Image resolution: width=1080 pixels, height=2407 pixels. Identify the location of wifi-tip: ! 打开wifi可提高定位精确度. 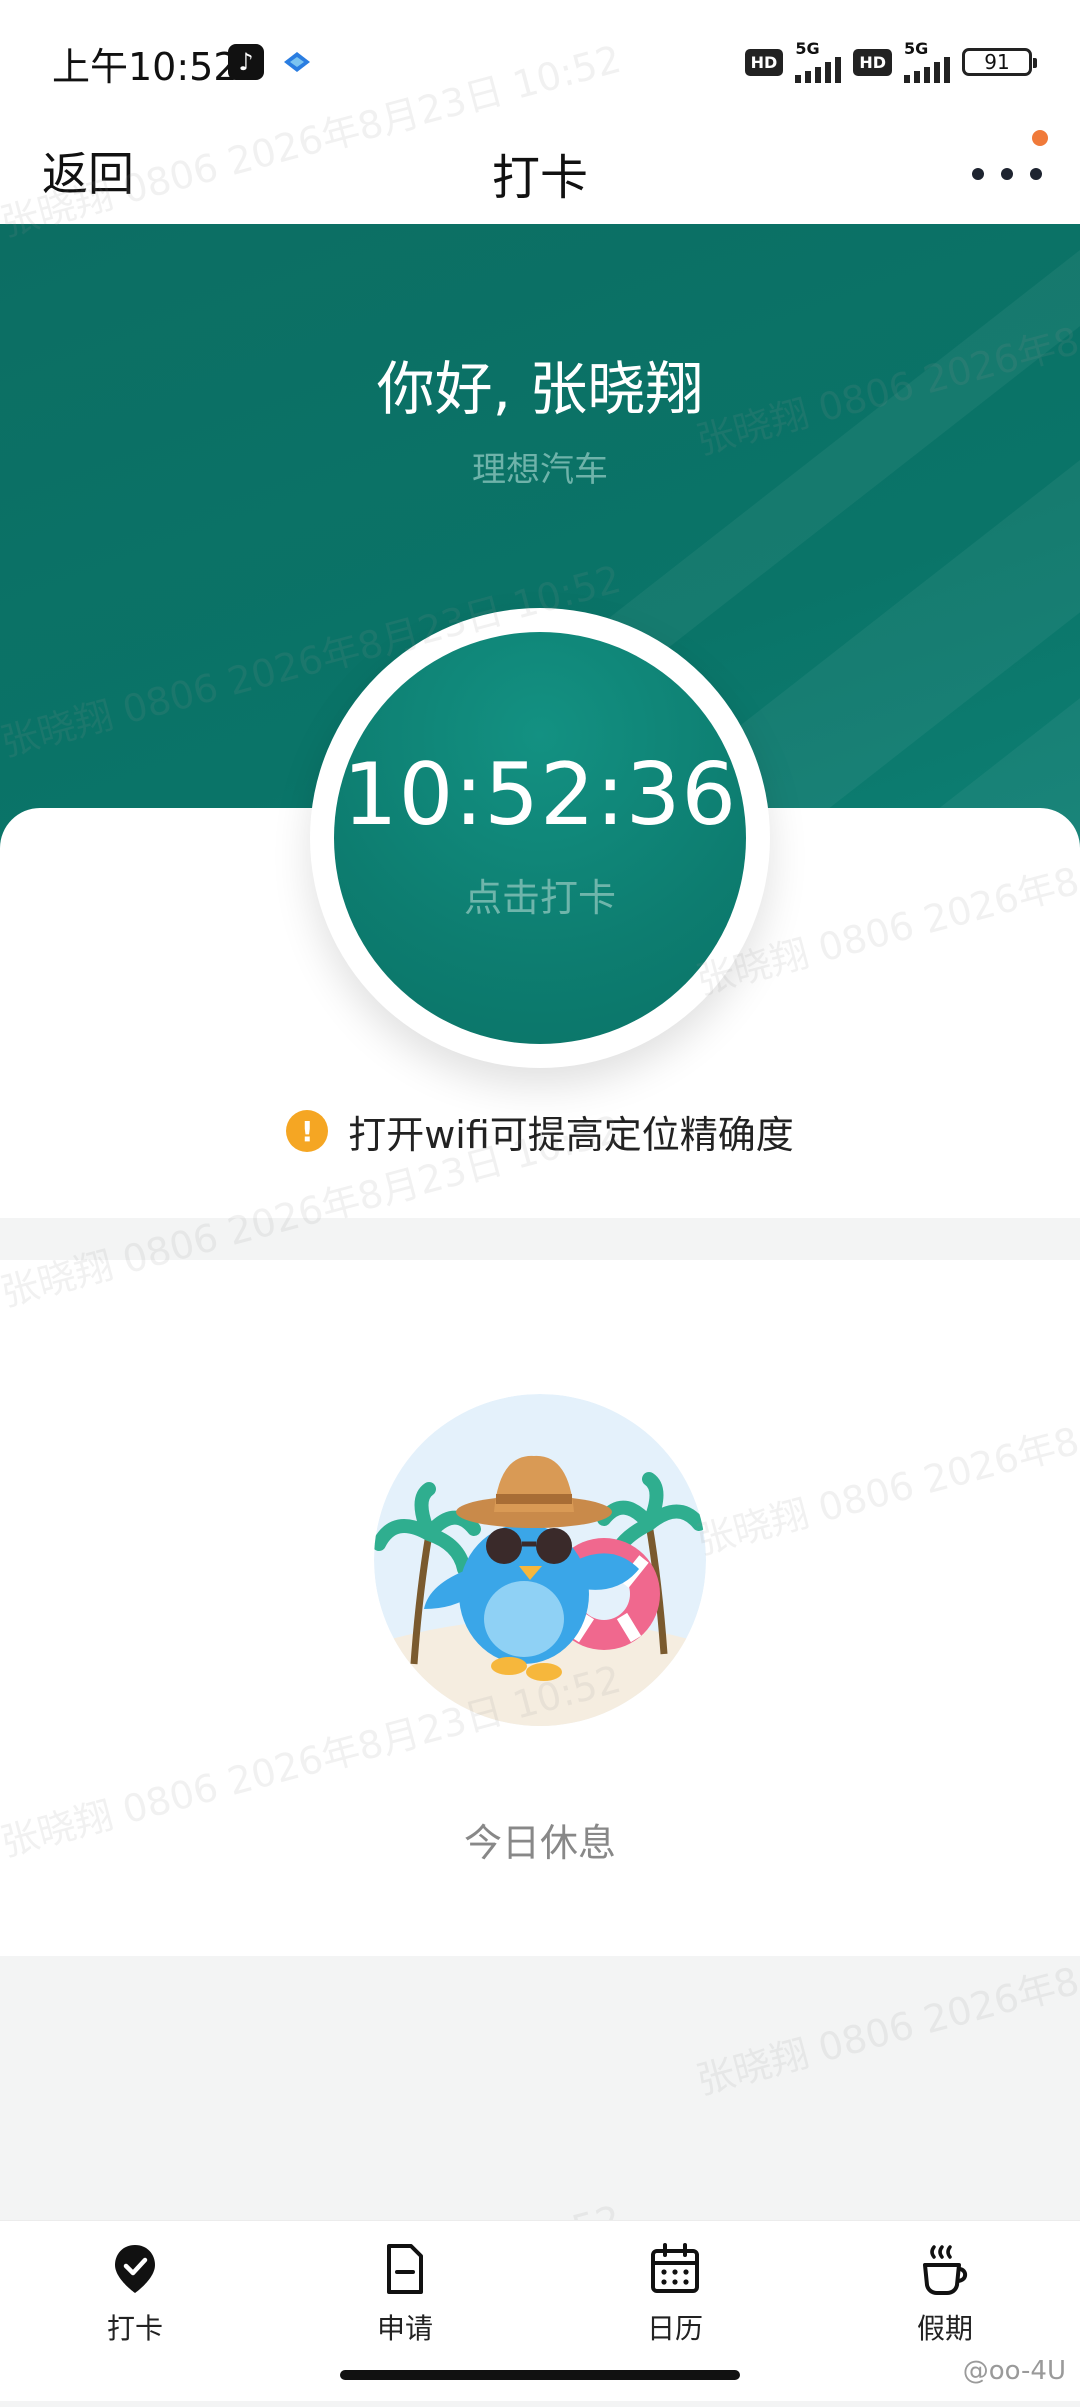
(540, 1131).